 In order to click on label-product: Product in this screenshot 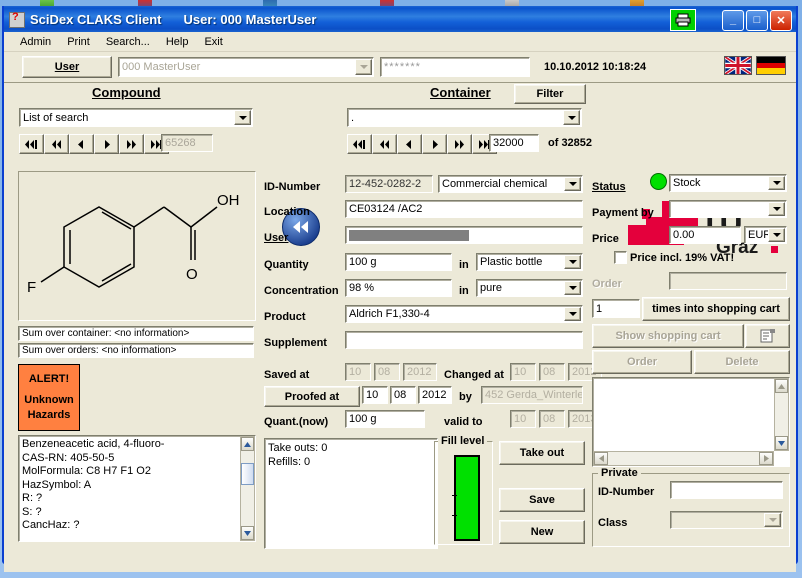, I will do `click(285, 317)`.